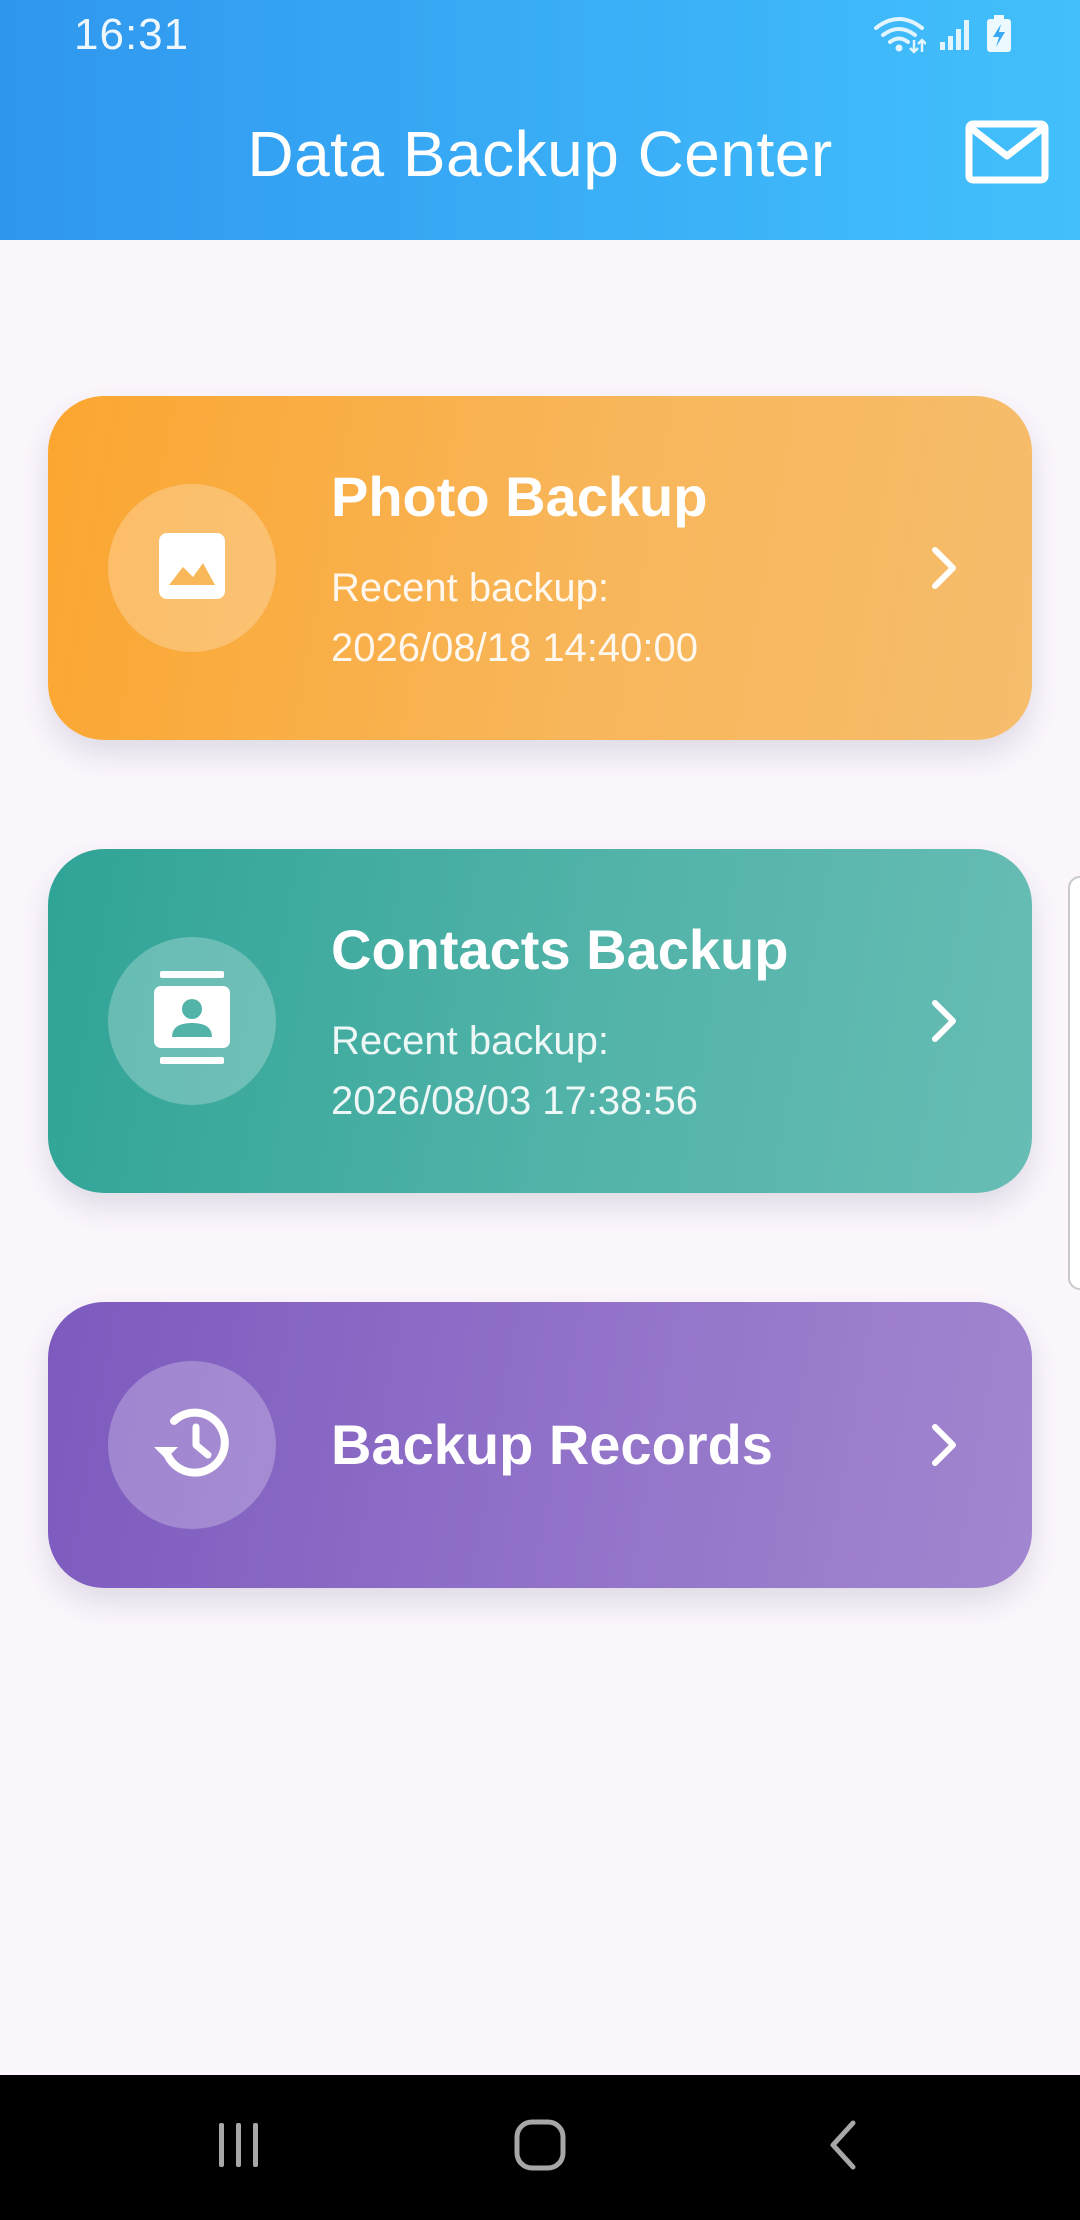 This screenshot has height=2220, width=1080. I want to click on battery-charging-icon, so click(999, 36).